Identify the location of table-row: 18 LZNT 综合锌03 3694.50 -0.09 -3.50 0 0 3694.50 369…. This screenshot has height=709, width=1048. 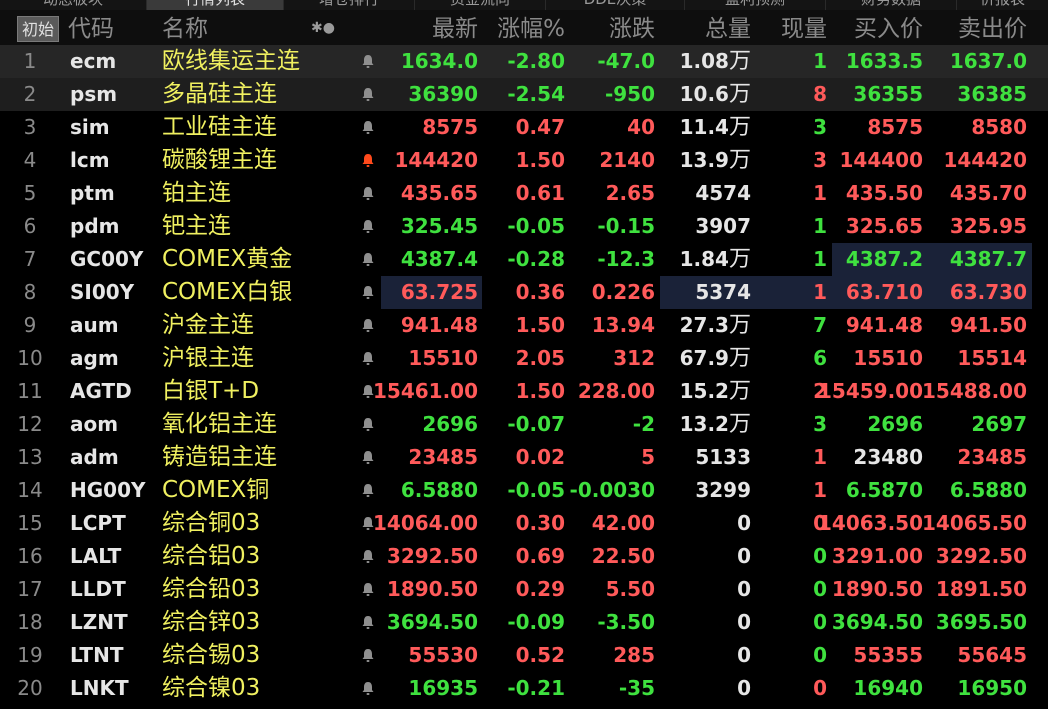
(524, 622).